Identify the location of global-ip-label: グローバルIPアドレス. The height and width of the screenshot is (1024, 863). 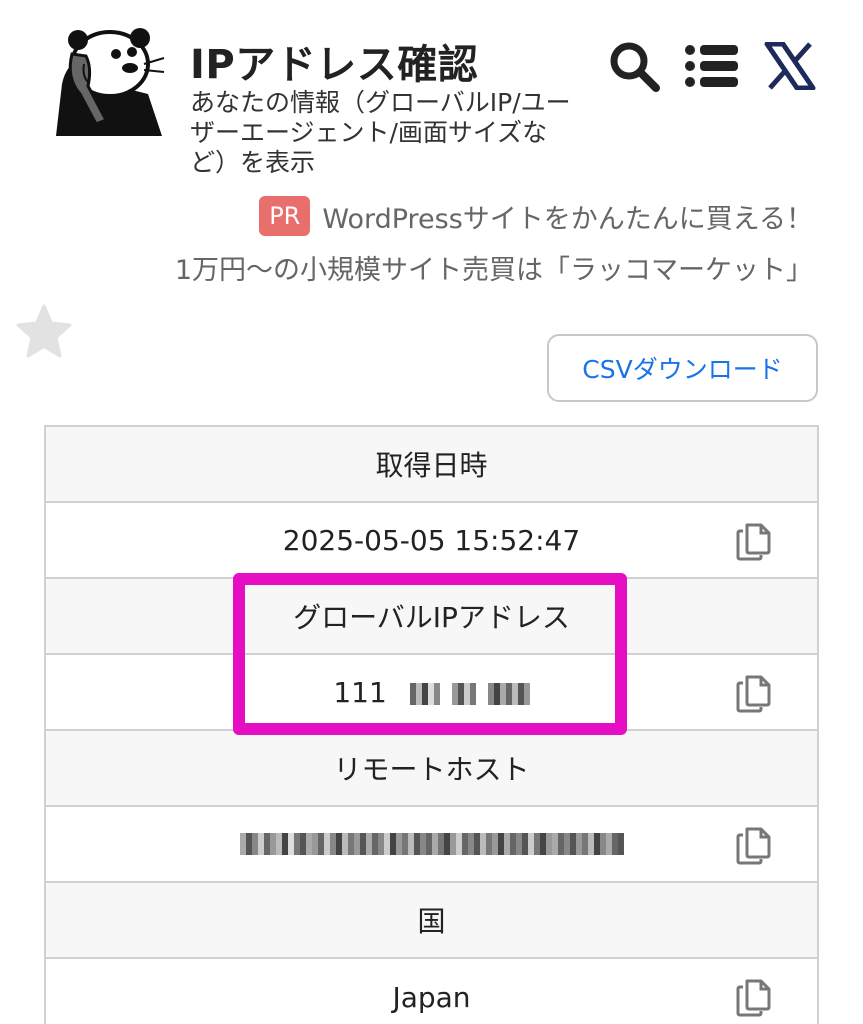
(431, 617).